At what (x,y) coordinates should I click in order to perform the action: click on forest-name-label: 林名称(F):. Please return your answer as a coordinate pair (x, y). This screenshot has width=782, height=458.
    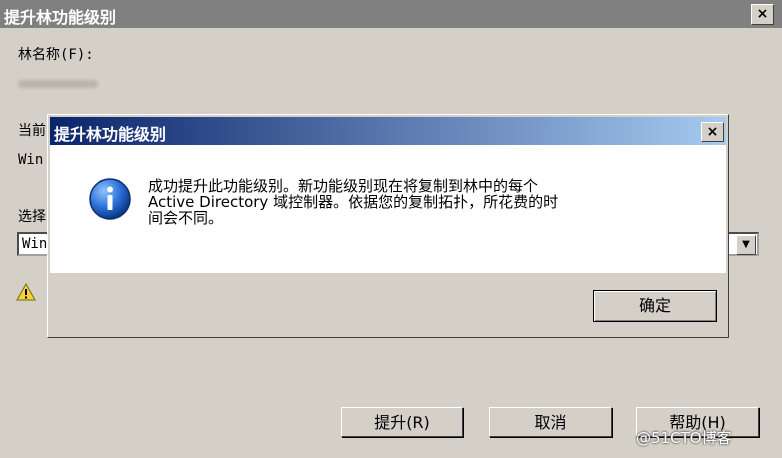
    Looking at the image, I should click on (56, 55).